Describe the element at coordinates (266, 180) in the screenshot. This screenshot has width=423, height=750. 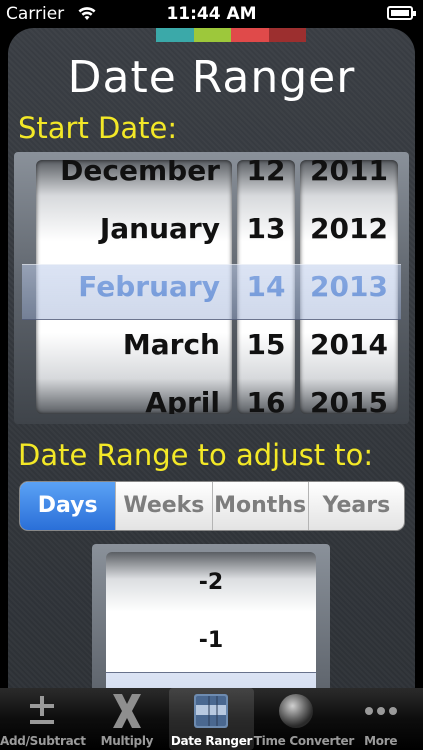
I see `day-option: 12` at that location.